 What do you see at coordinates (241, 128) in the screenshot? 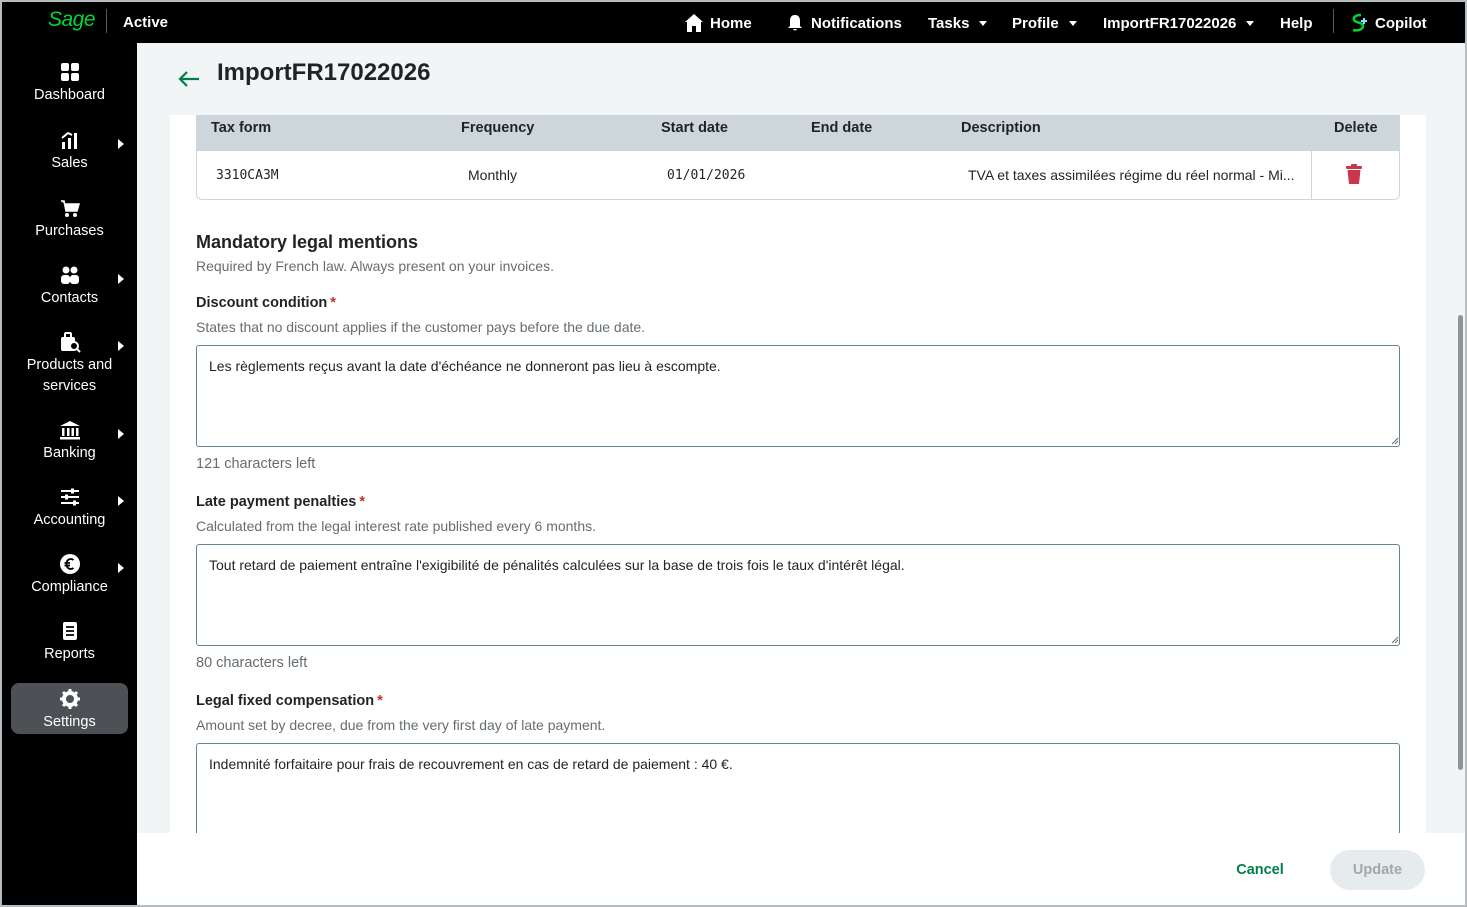
I see `column-header-tax-form: Tax form` at bounding box center [241, 128].